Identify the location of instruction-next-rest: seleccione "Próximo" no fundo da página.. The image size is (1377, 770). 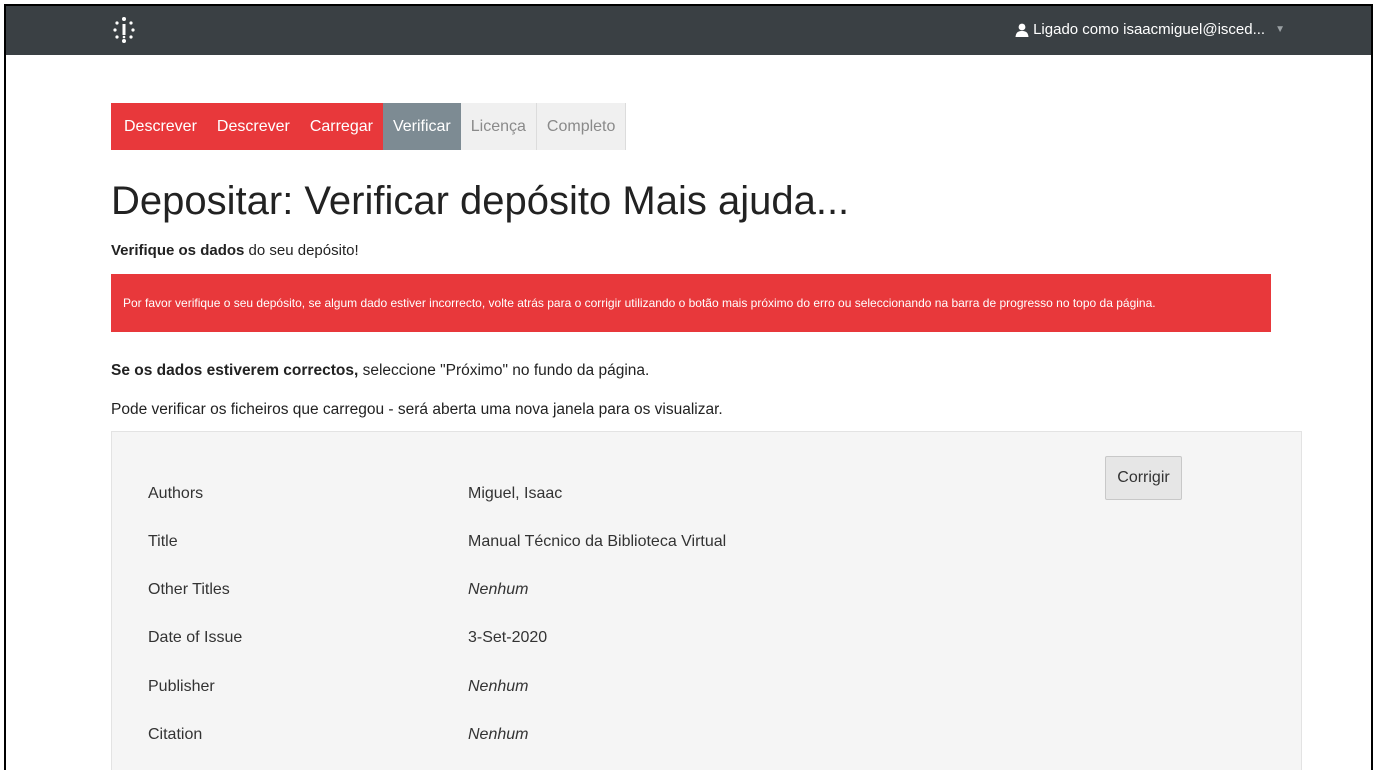
(504, 370).